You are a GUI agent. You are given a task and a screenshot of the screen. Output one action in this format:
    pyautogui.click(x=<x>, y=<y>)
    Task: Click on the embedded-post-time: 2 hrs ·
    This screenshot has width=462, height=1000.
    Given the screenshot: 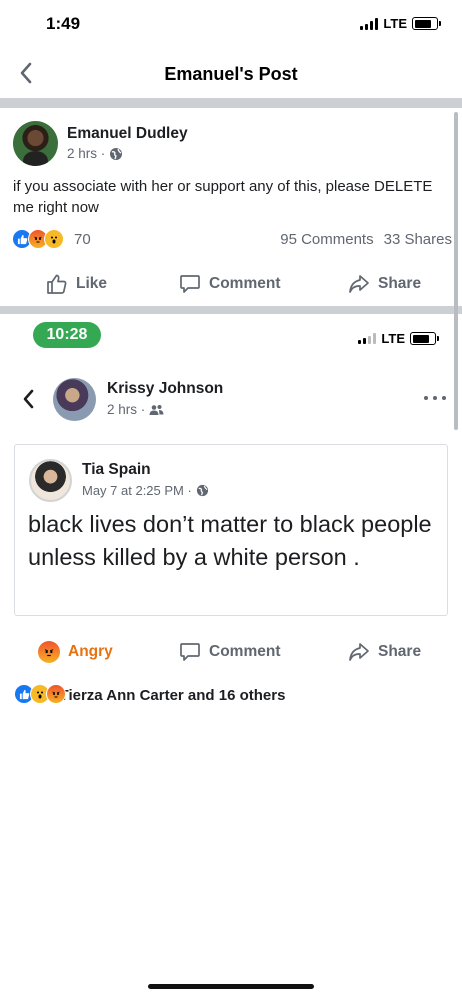 What is the action you would take?
    pyautogui.click(x=126, y=409)
    